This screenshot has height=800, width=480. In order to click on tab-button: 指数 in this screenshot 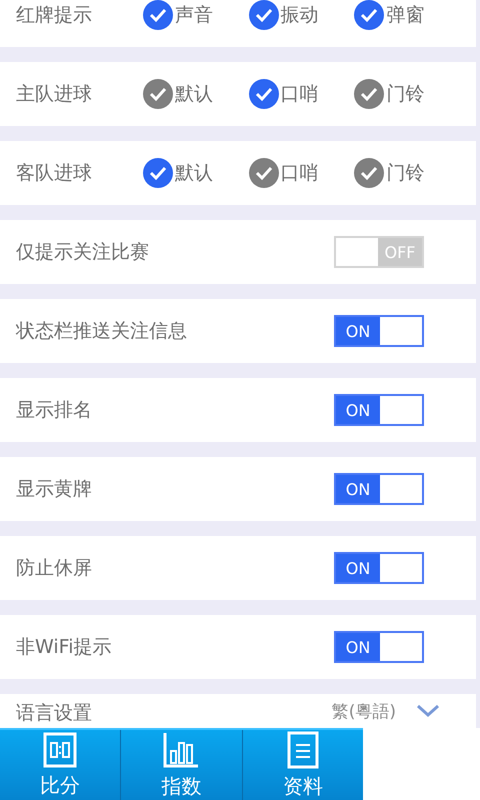, I will do `click(182, 765)`.